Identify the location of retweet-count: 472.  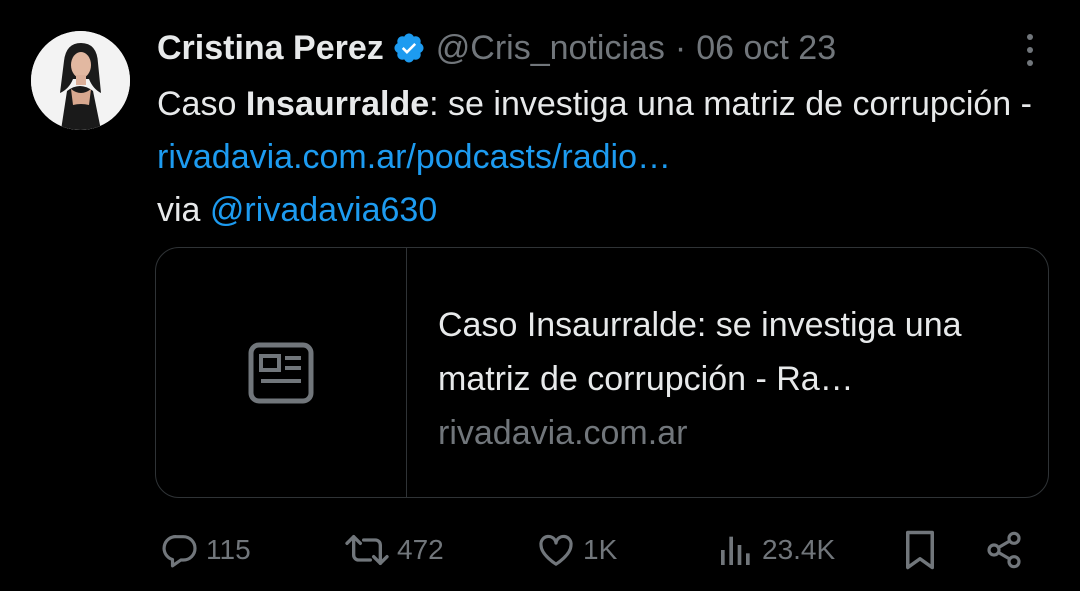
(420, 549).